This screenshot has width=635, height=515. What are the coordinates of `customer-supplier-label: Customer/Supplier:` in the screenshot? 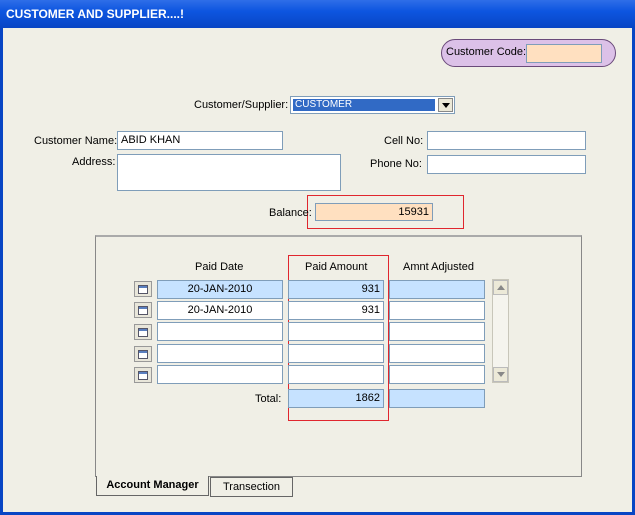 It's located at (241, 105).